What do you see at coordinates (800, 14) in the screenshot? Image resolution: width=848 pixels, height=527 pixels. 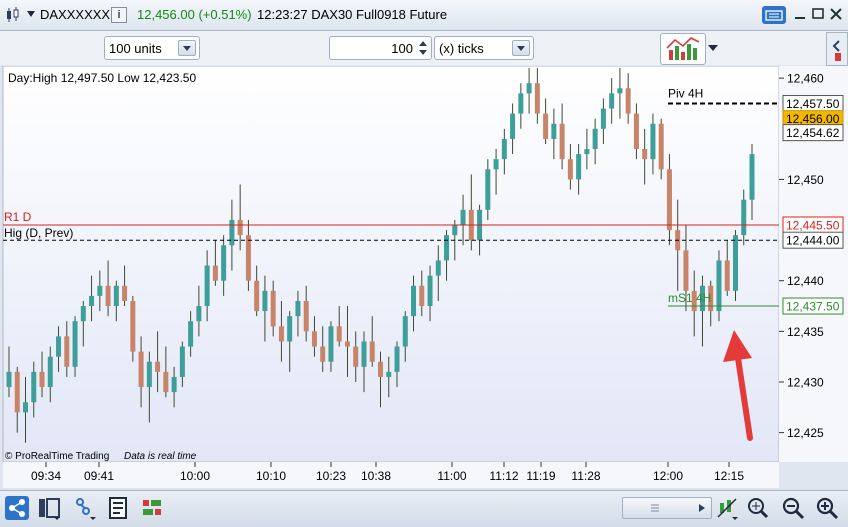 I see `minimize-icon` at bounding box center [800, 14].